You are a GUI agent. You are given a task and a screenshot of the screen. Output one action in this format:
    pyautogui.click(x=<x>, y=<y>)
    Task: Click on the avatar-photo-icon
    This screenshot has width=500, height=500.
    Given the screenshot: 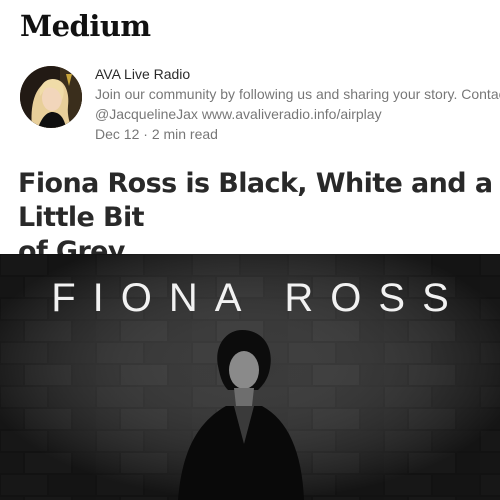 What is the action you would take?
    pyautogui.click(x=51, y=97)
    